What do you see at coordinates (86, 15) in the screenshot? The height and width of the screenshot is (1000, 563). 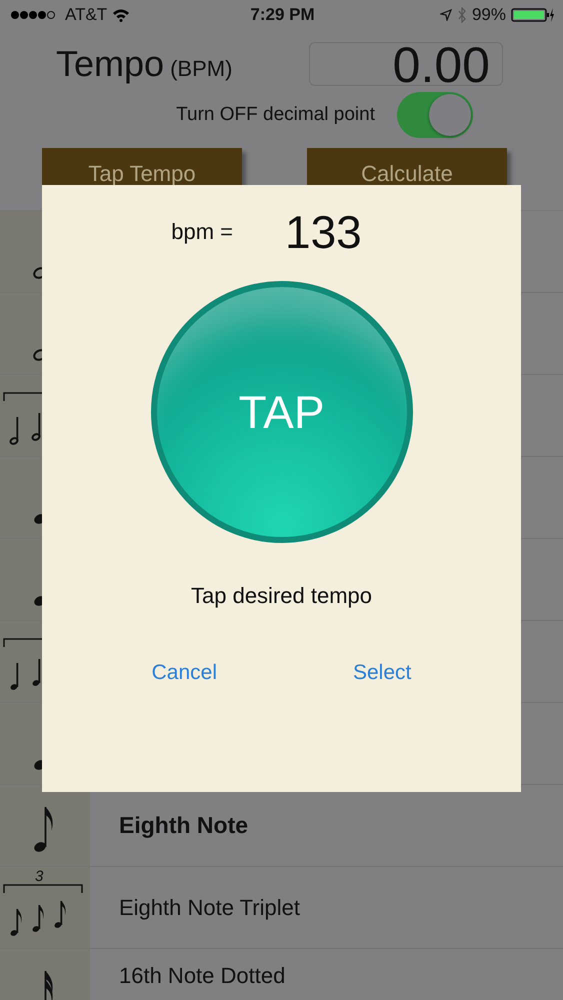 I see `carrier-name: AT&T` at bounding box center [86, 15].